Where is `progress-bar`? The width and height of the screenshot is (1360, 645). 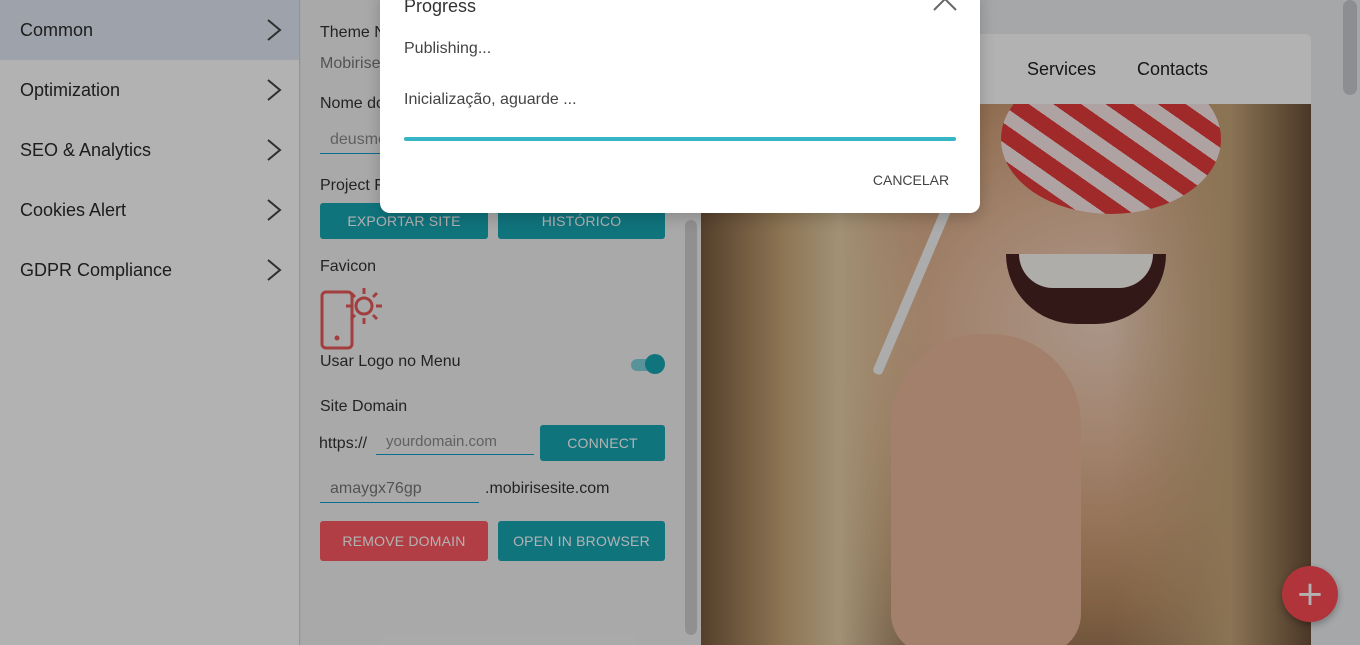
progress-bar is located at coordinates (680, 139).